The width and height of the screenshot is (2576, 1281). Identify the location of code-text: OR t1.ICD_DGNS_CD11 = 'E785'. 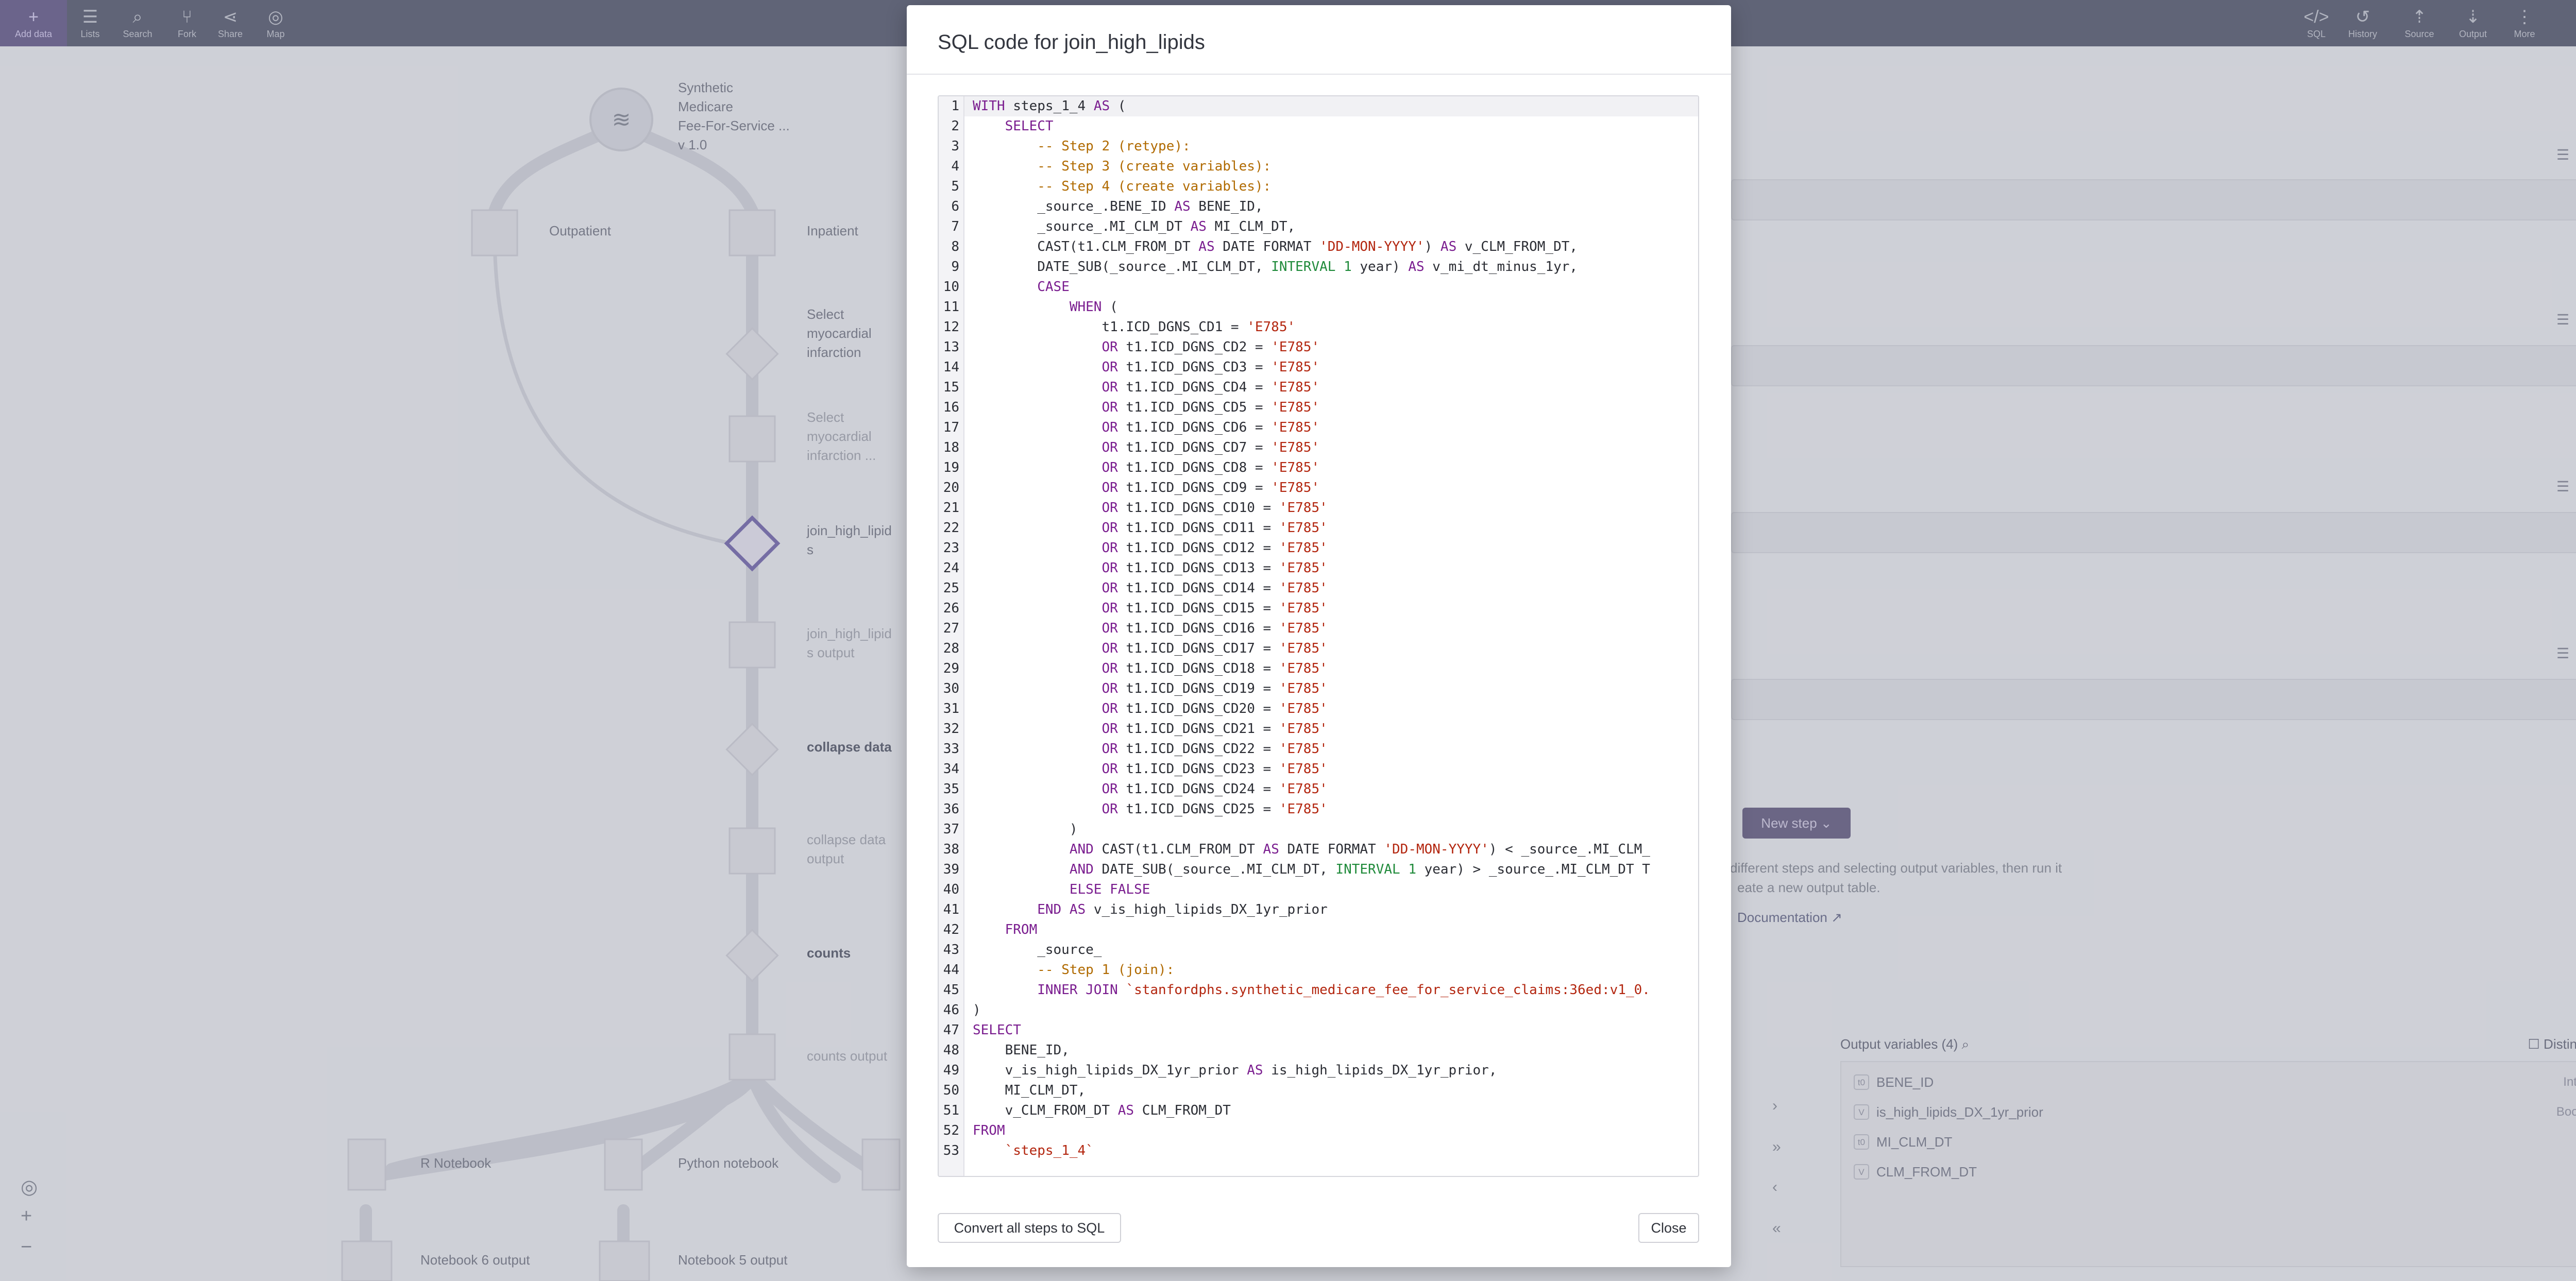
(1214, 528).